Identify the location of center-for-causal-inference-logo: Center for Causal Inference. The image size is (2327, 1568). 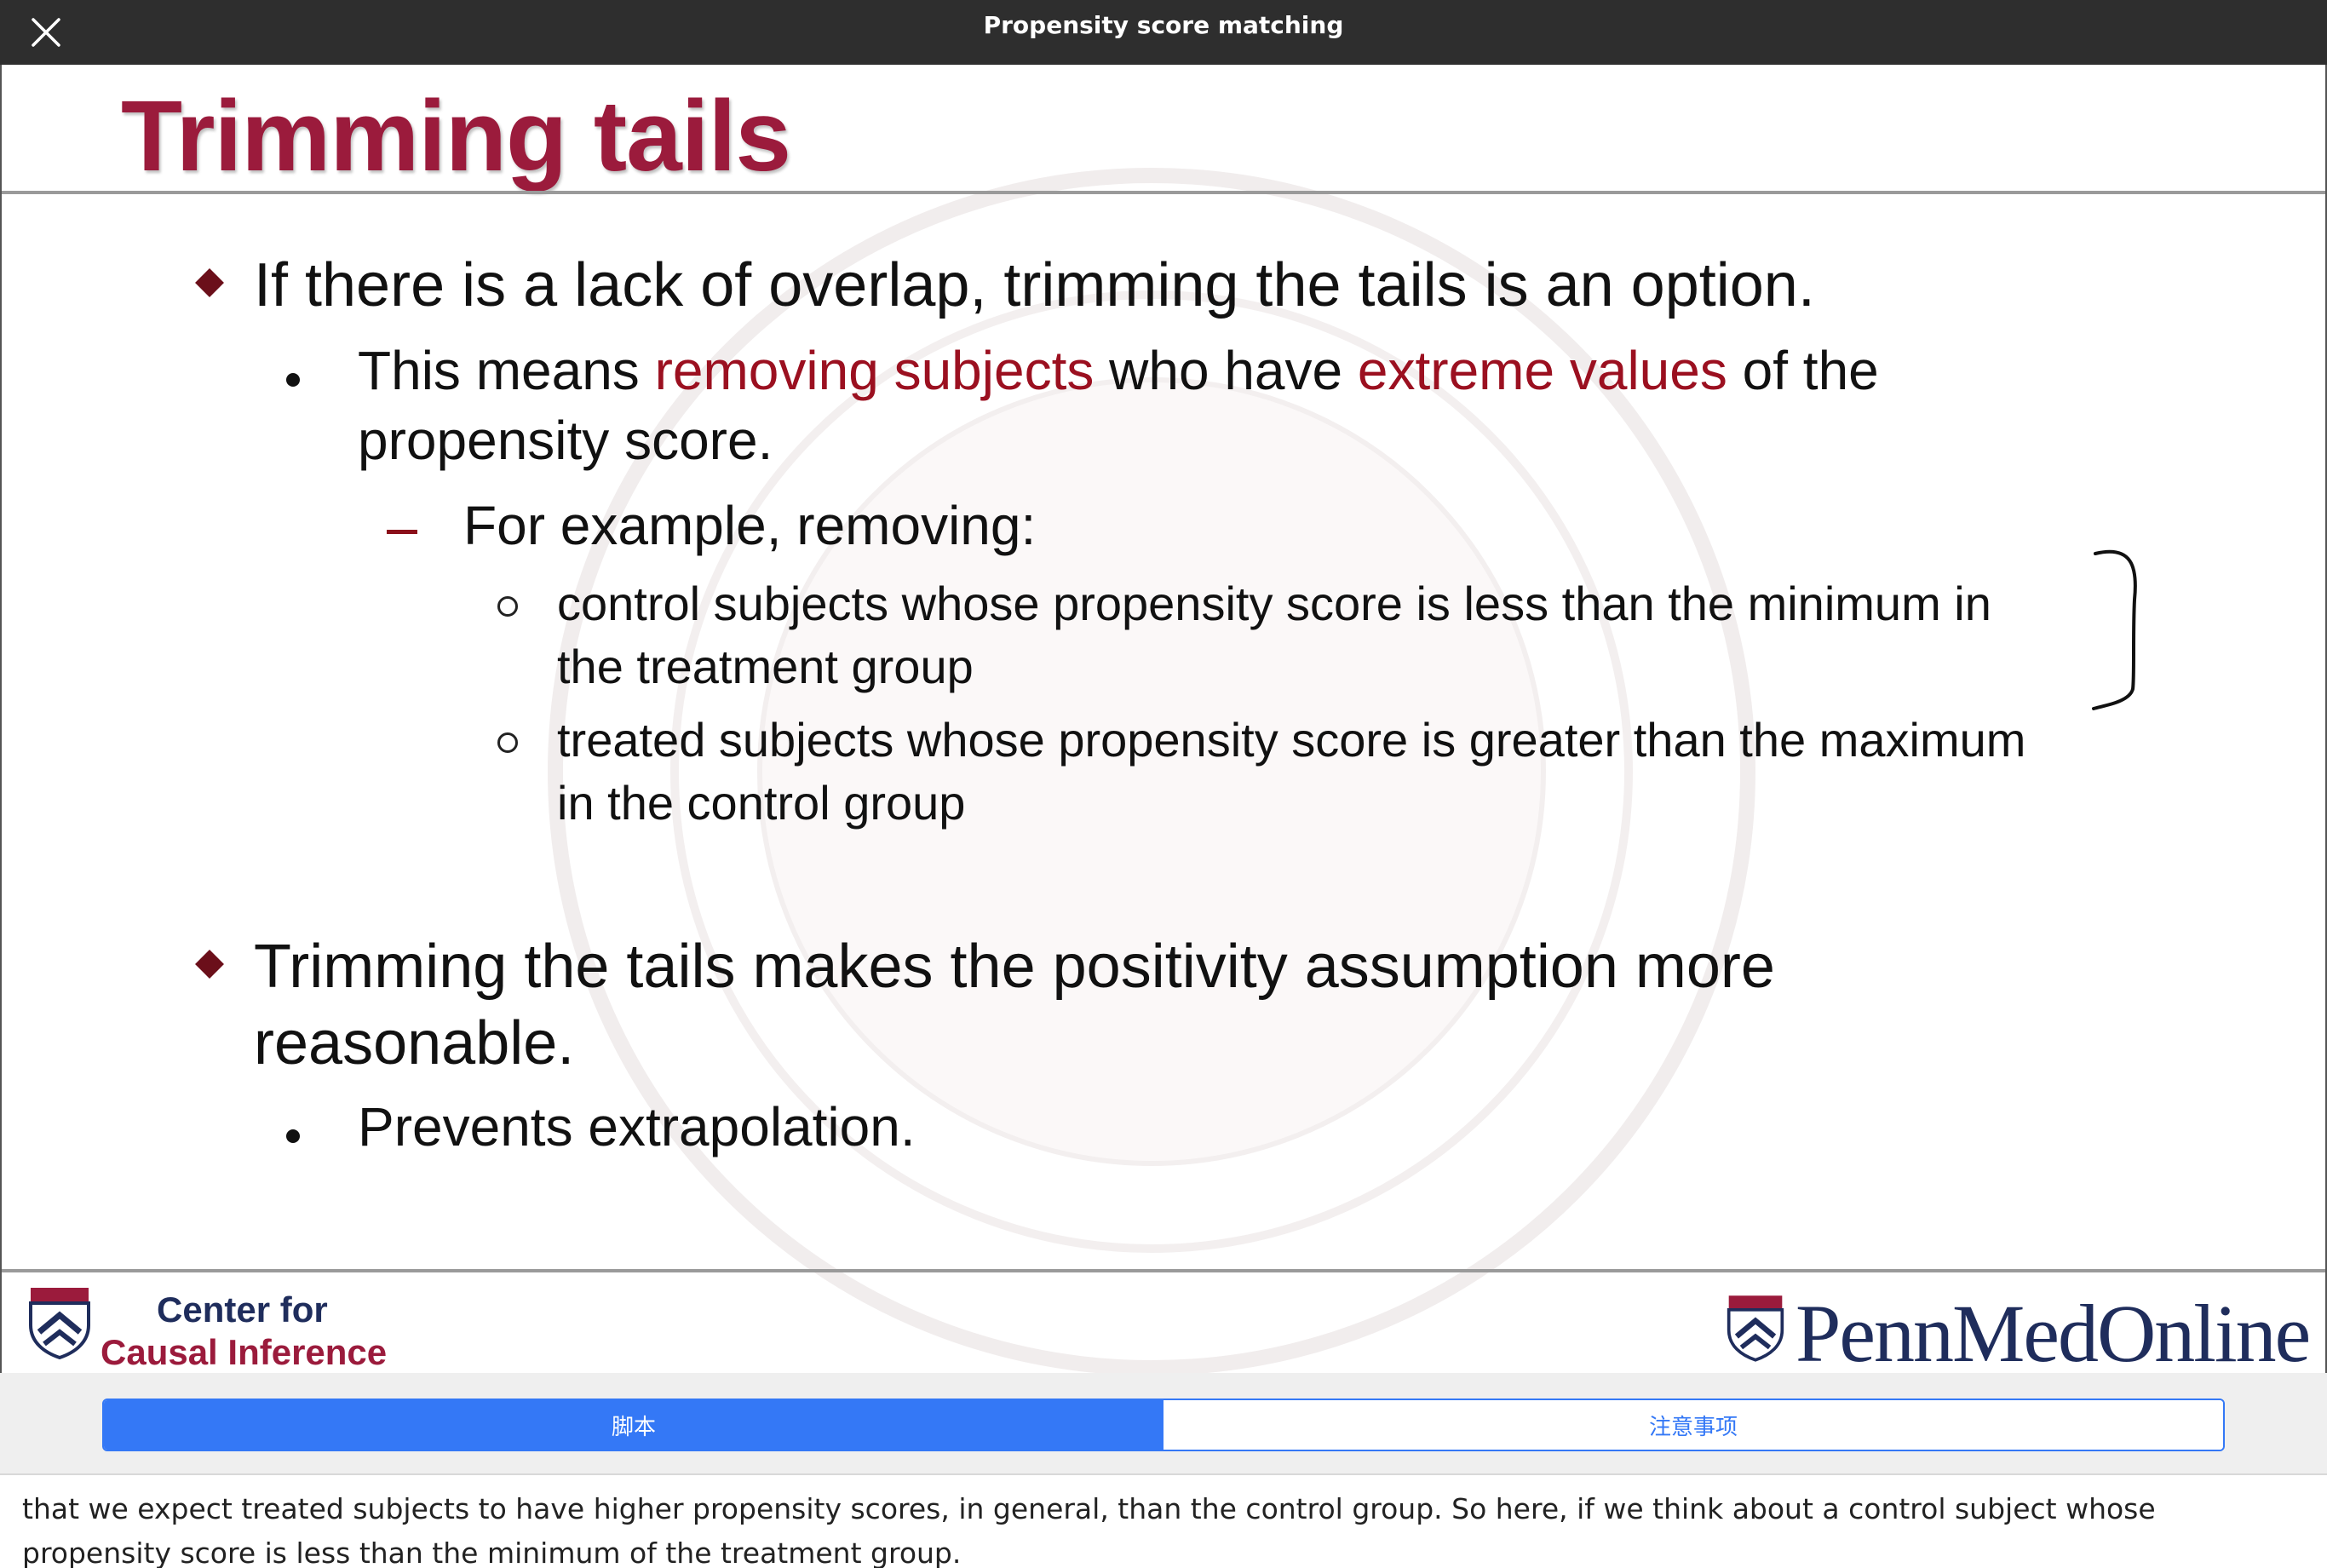
(238, 1327).